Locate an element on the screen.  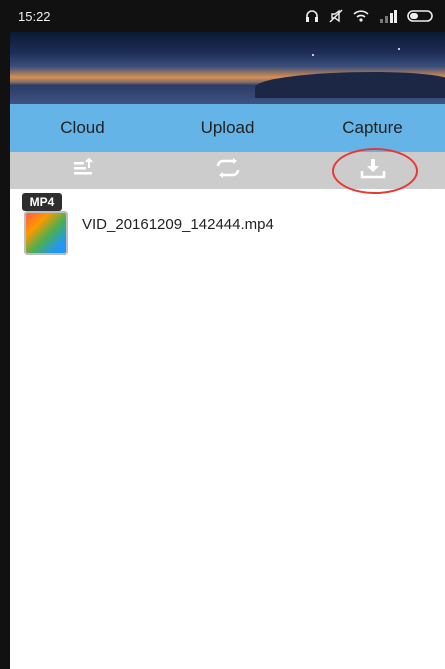
file-list: MP4 VID_20161209_142444.mp4 is located at coordinates (227, 224).